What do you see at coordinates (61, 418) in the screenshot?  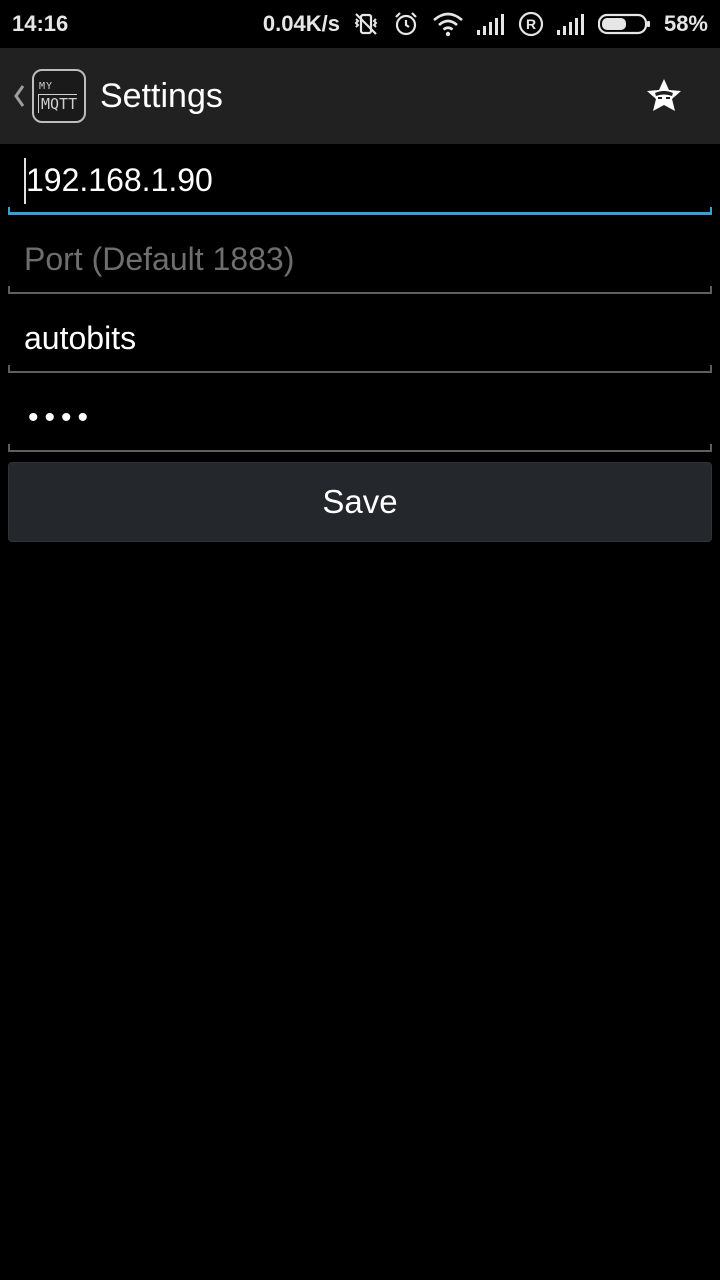 I see `password-input: ••••` at bounding box center [61, 418].